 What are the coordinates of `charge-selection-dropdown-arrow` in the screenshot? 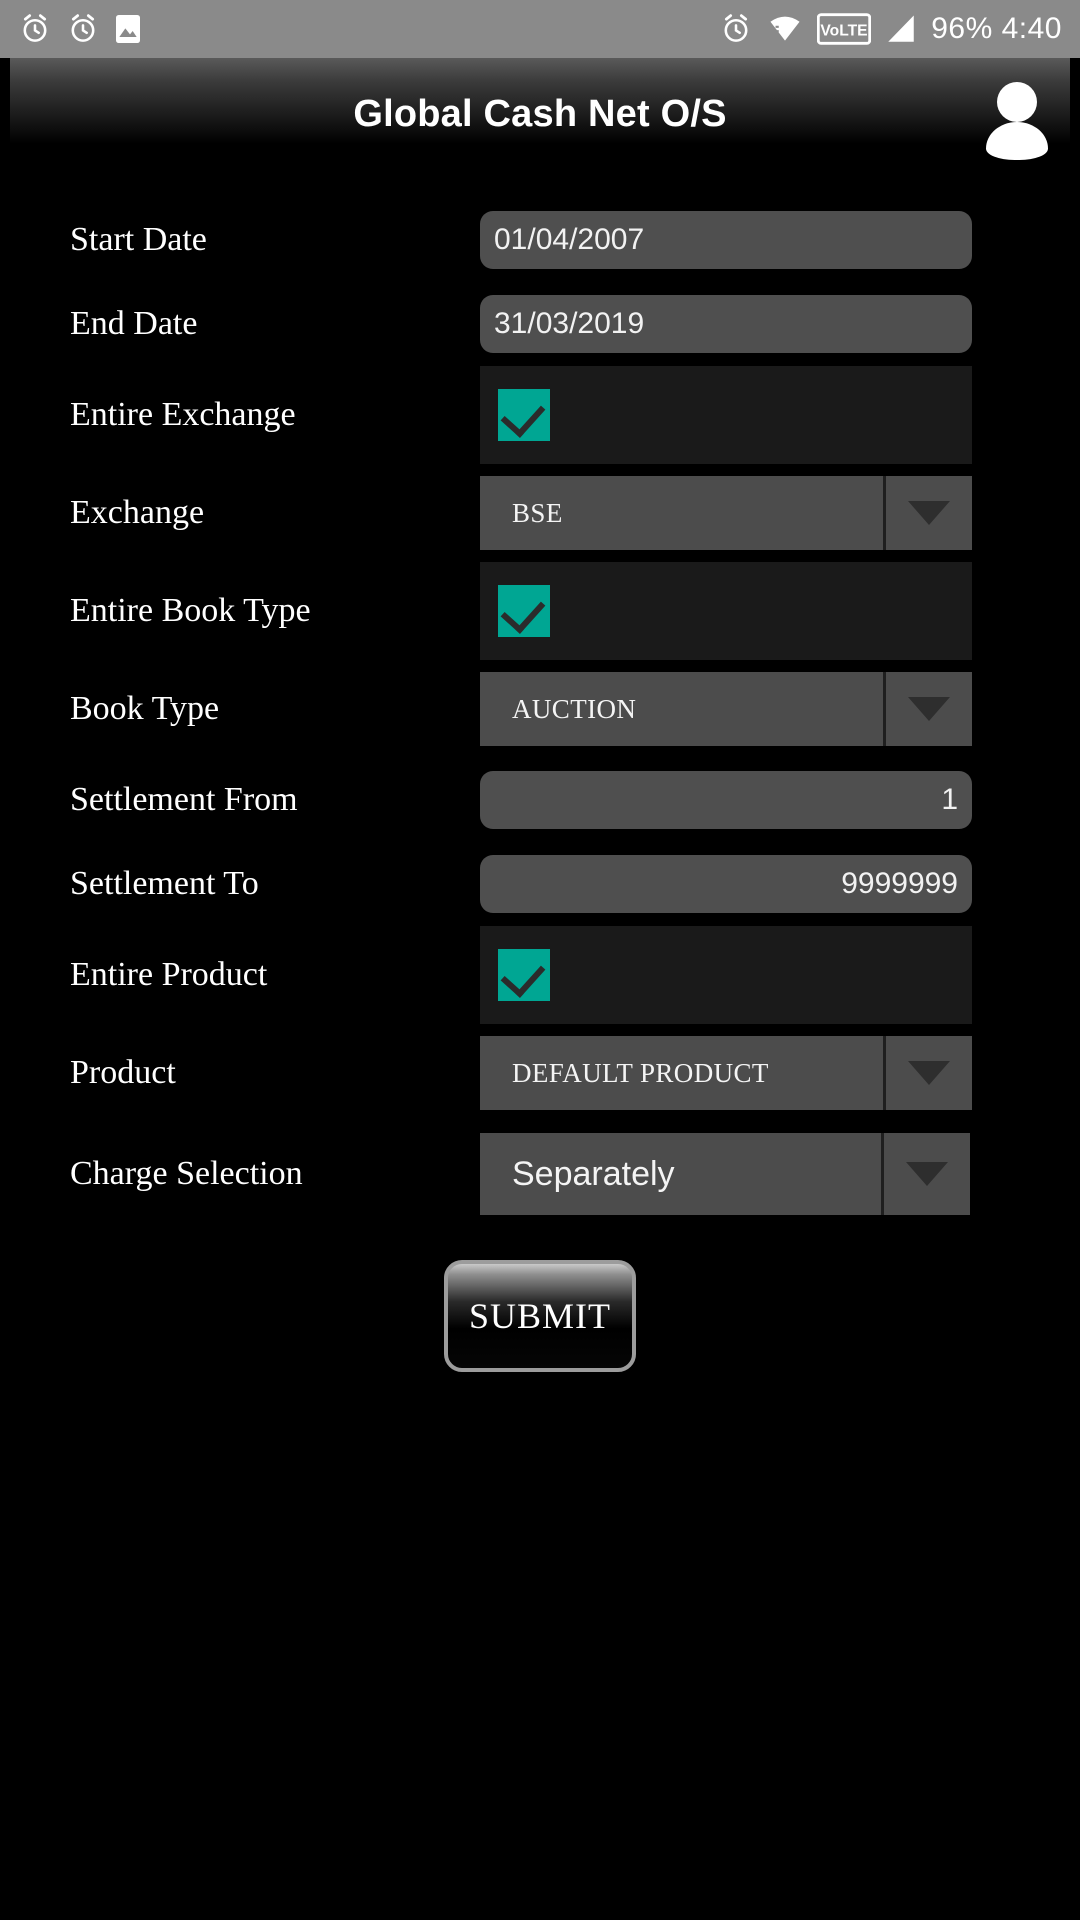 It's located at (927, 1174).